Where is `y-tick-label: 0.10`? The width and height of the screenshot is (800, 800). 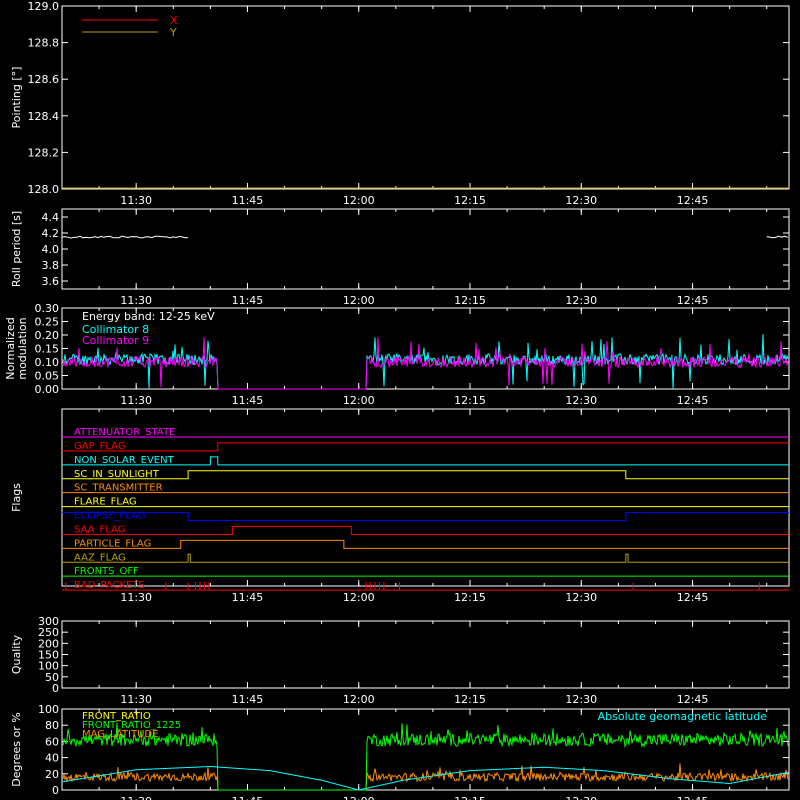 y-tick-label: 0.10 is located at coordinates (47, 362).